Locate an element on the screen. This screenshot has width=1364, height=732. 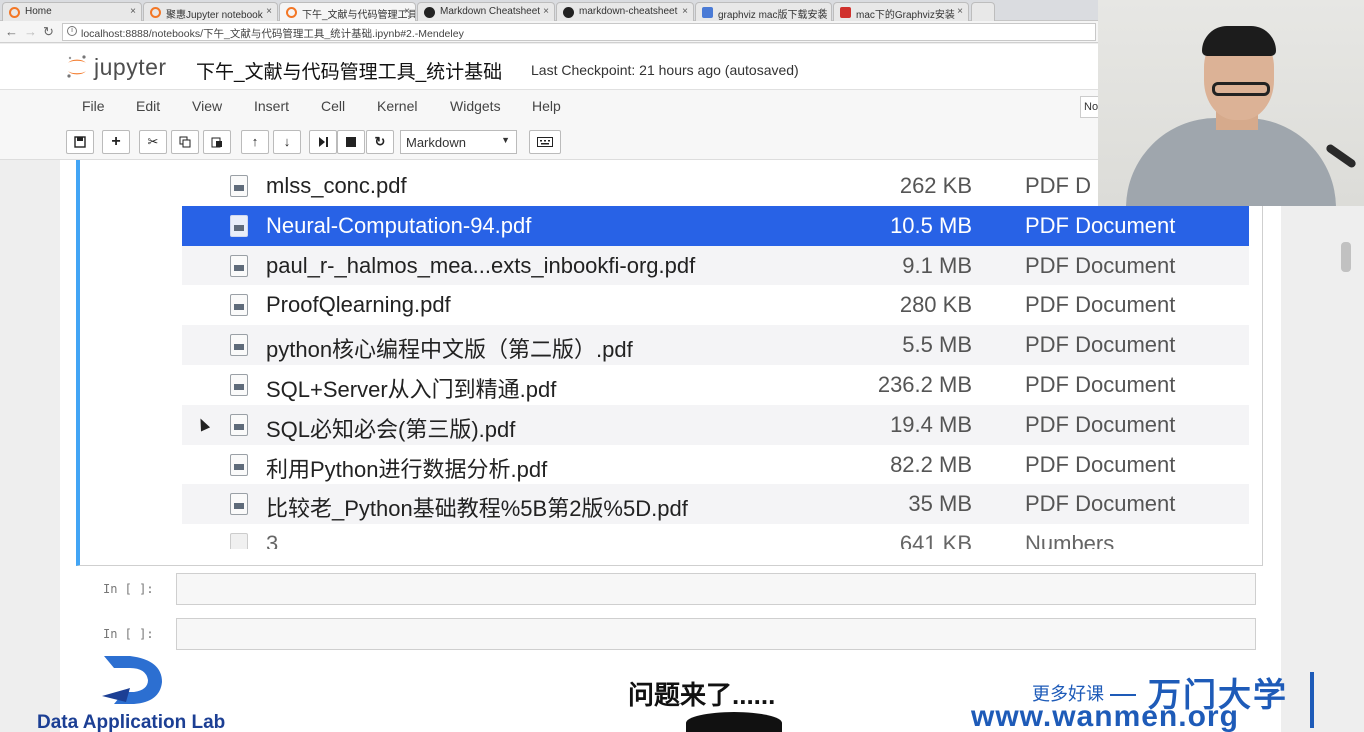
file-row: SQL必知必会(第三版).pdf 19.4 MB PDF Document is located at coordinates (715, 424).